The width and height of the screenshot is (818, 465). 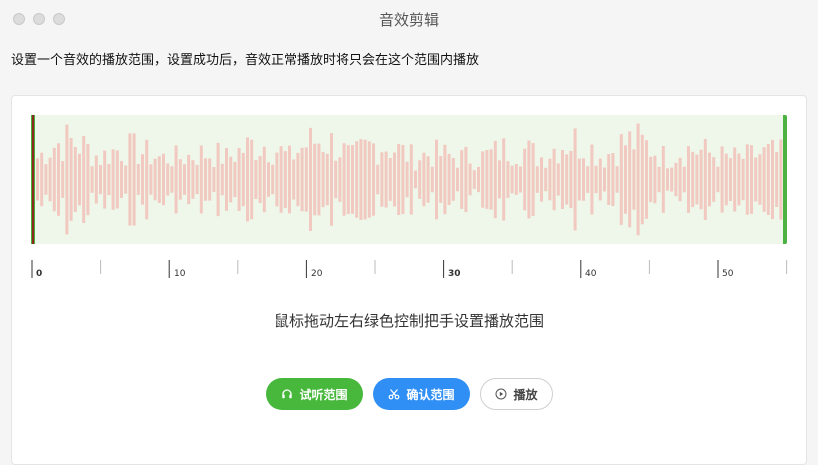 What do you see at coordinates (314, 394) in the screenshot?
I see `preview-range-button: 试听范围` at bounding box center [314, 394].